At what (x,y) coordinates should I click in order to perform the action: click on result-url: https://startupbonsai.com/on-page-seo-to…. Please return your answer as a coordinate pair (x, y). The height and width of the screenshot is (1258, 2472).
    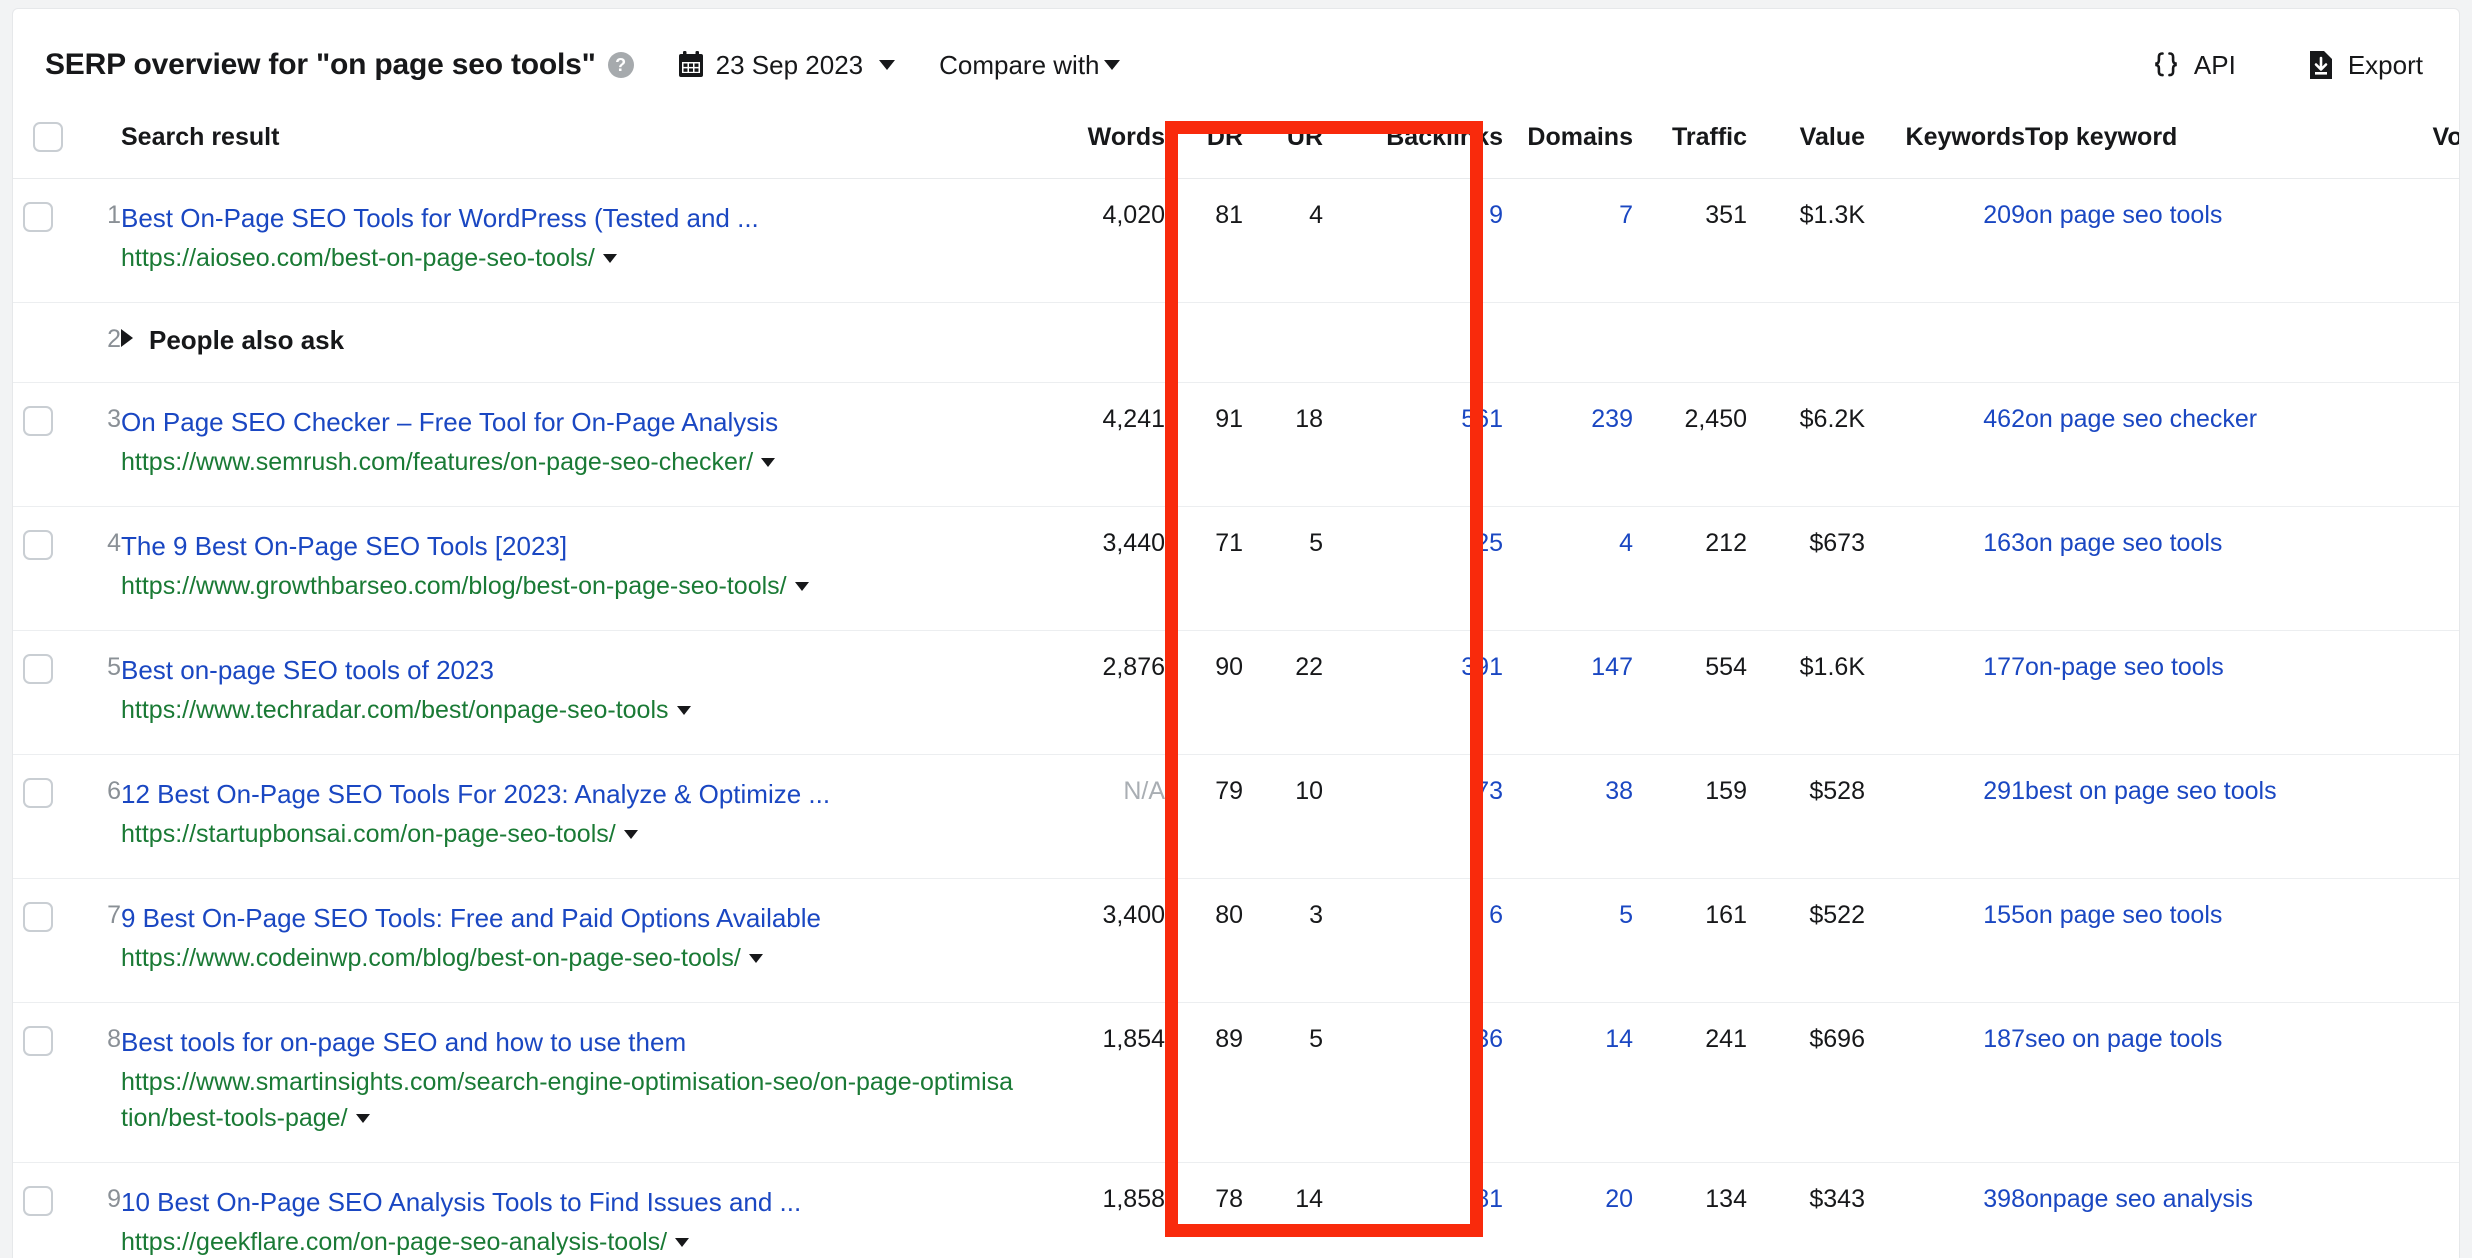
    Looking at the image, I should click on (570, 834).